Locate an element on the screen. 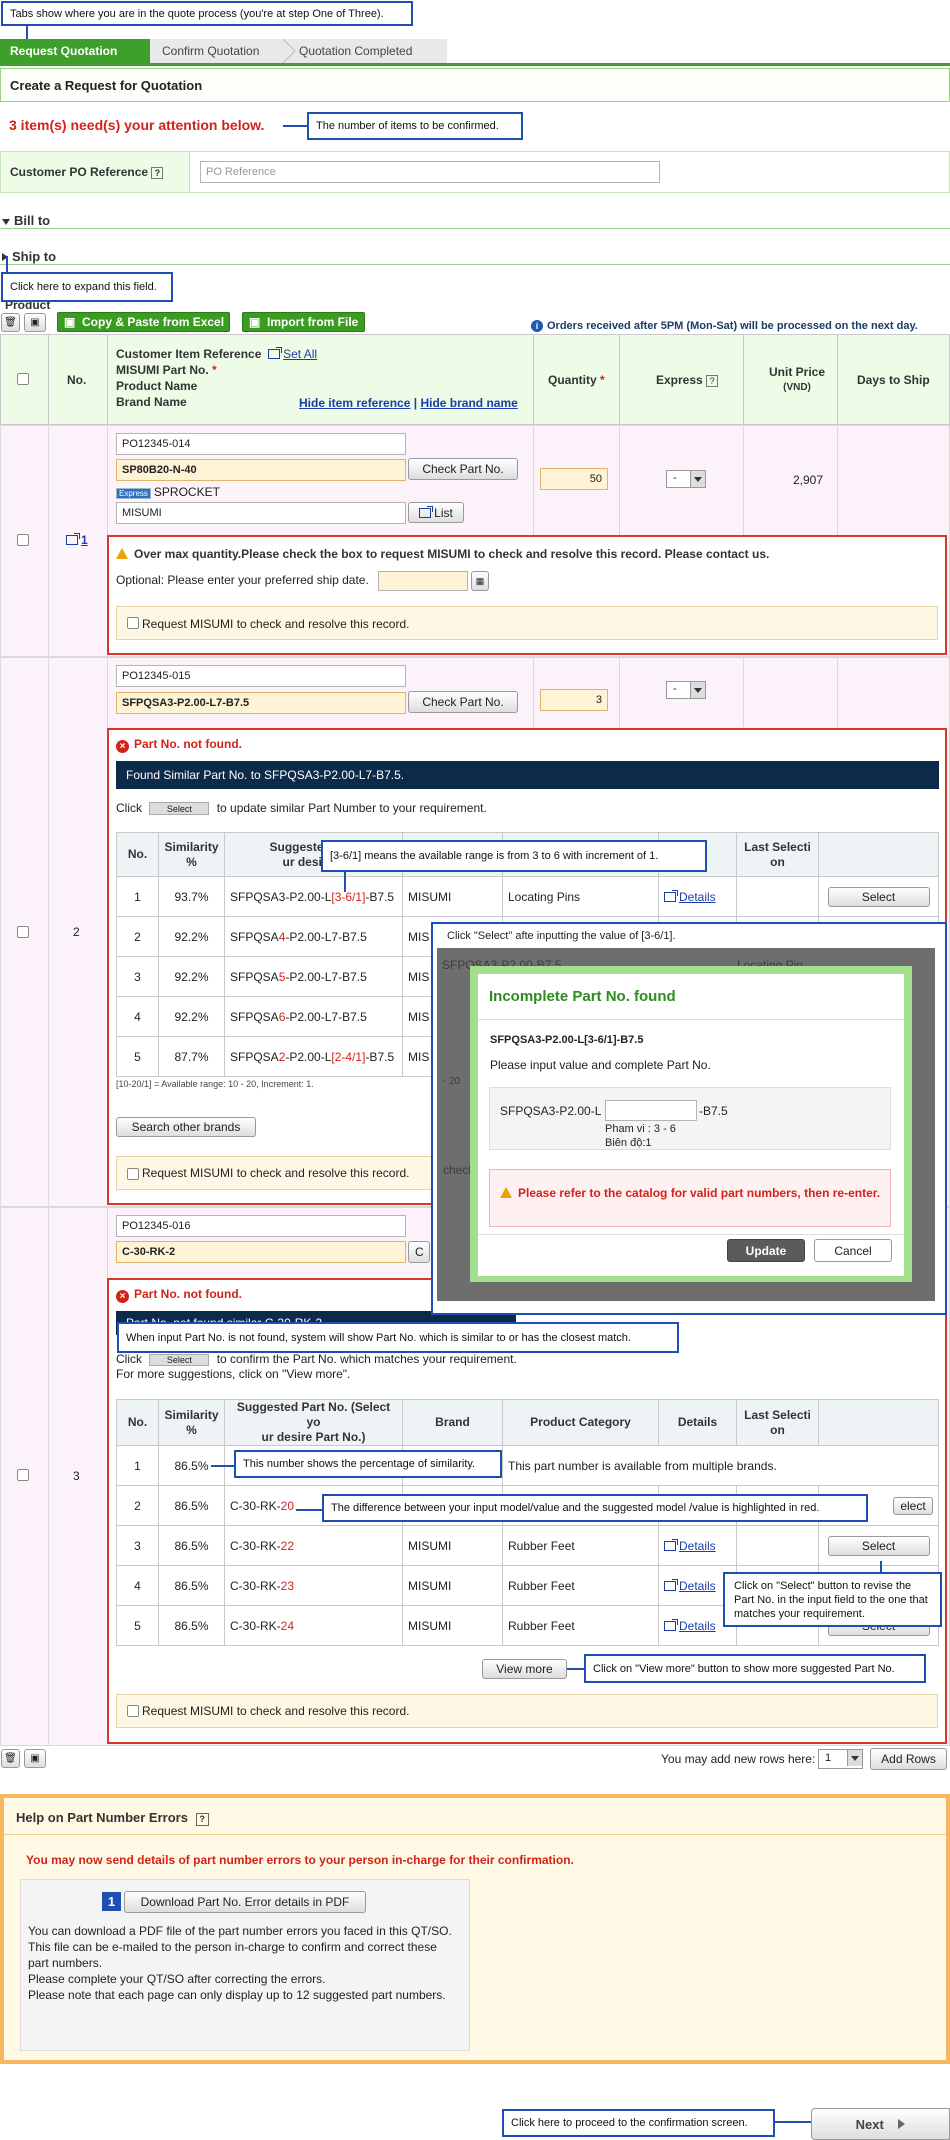 Image resolution: width=950 pixels, height=2140 pixels. select-button: elect is located at coordinates (913, 1505).